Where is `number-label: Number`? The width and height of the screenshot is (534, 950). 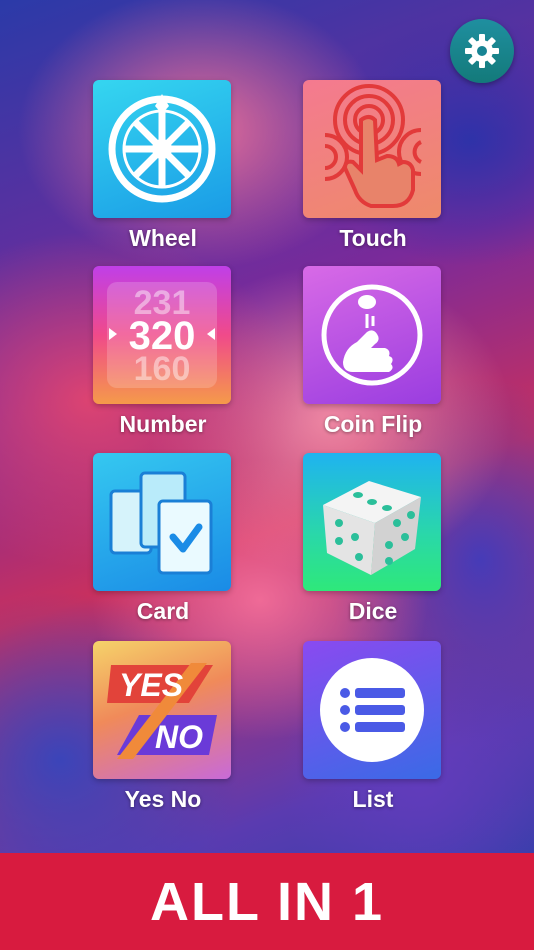 number-label: Number is located at coordinates (163, 424).